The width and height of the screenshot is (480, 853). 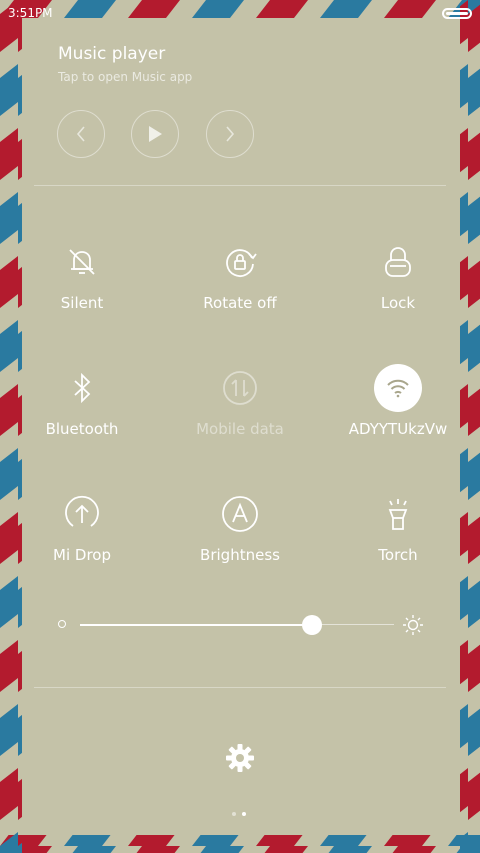 What do you see at coordinates (398, 555) in the screenshot?
I see `tile-label: Torch` at bounding box center [398, 555].